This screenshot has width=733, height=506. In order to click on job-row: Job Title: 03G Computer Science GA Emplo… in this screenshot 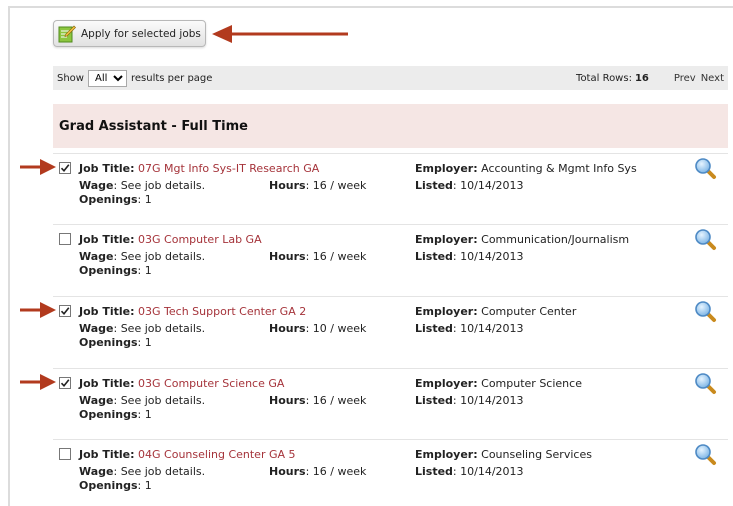, I will do `click(390, 401)`.